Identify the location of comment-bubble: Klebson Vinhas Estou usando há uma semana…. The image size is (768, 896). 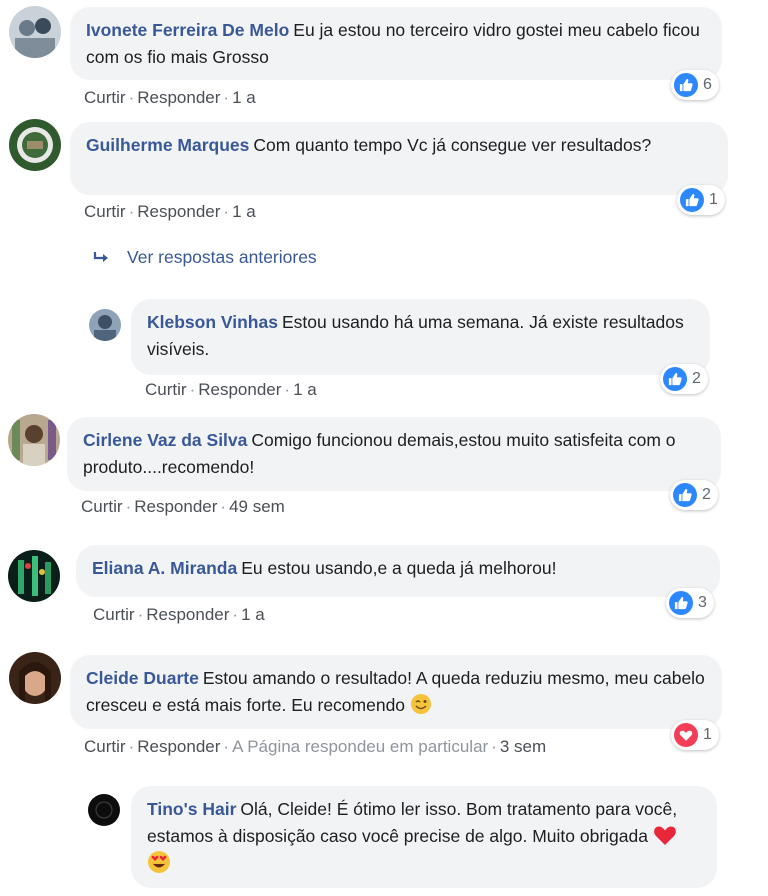
(420, 337).